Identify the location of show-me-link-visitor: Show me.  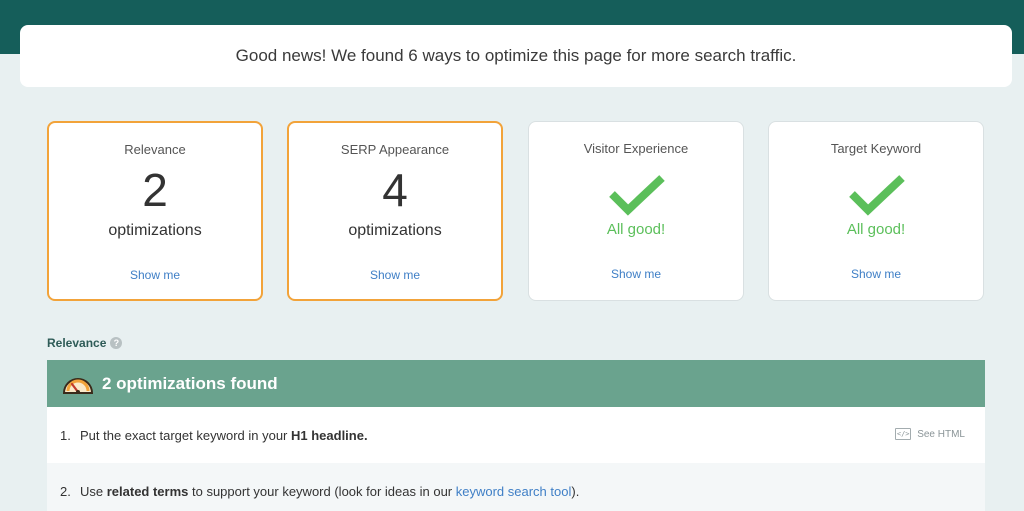
(636, 274).